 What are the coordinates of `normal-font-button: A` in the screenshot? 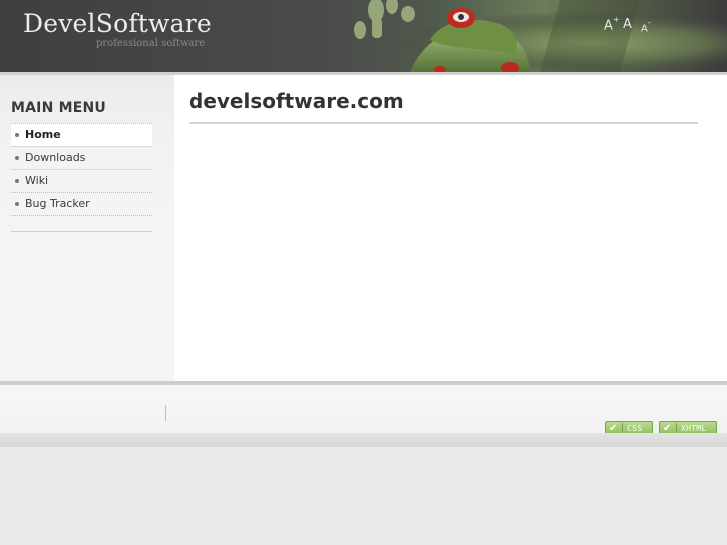 It's located at (627, 24).